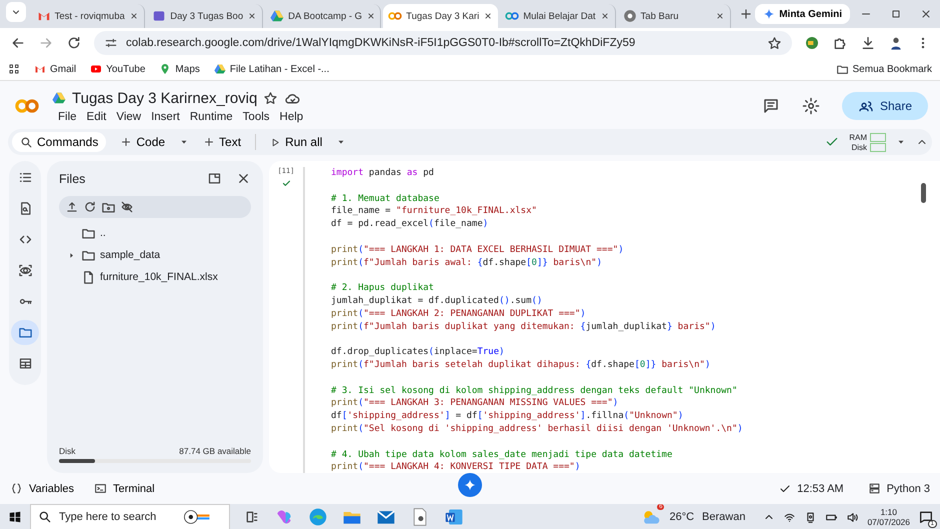 This screenshot has height=529, width=940. Describe the element at coordinates (410, 224) in the screenshot. I see `code-line: df = pd.read_excel(file_name)` at that location.